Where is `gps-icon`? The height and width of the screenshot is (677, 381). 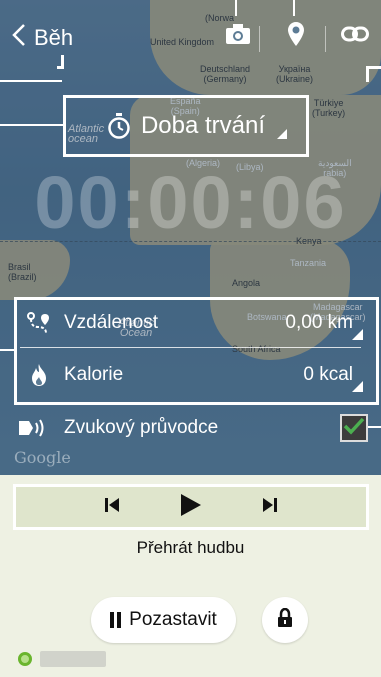
gps-icon is located at coordinates (25, 659).